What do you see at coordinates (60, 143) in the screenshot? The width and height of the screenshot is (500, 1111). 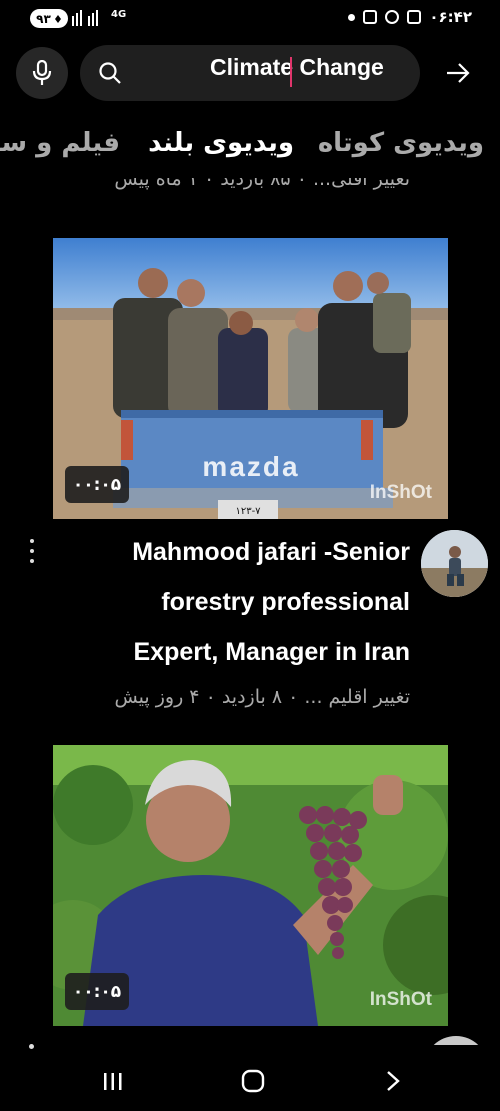 I see `tab-movies-series: فیلم و سریال` at bounding box center [60, 143].